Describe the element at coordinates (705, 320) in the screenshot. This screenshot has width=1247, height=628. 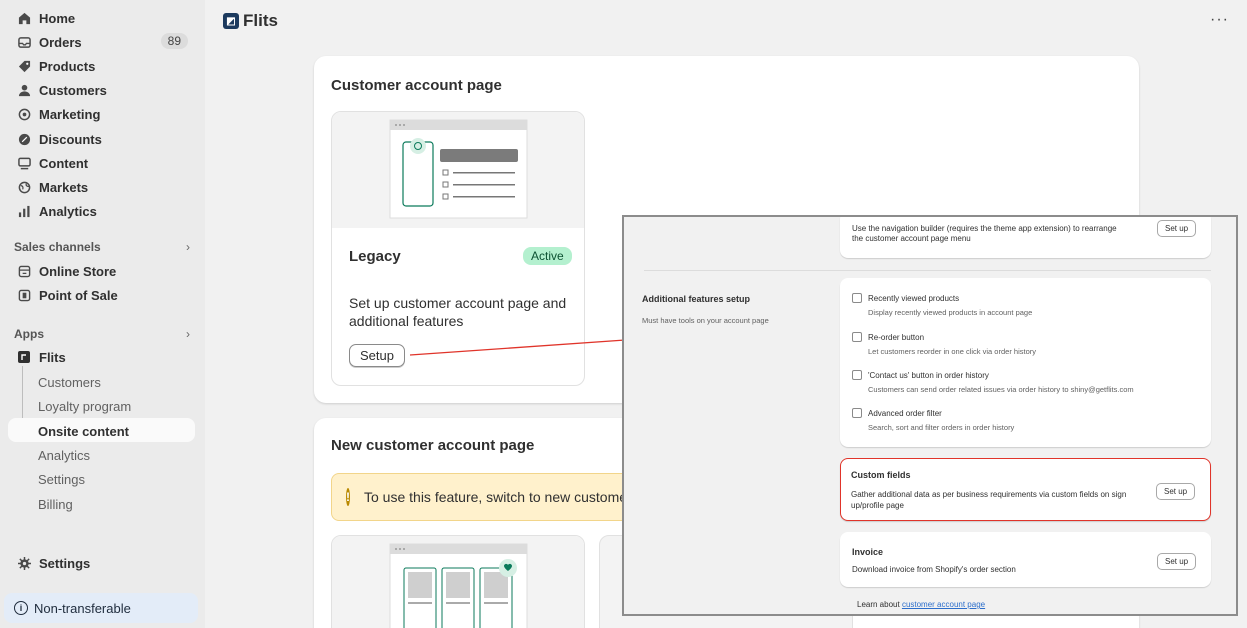
I see `additional-features-description: Must have tools on your account page` at that location.